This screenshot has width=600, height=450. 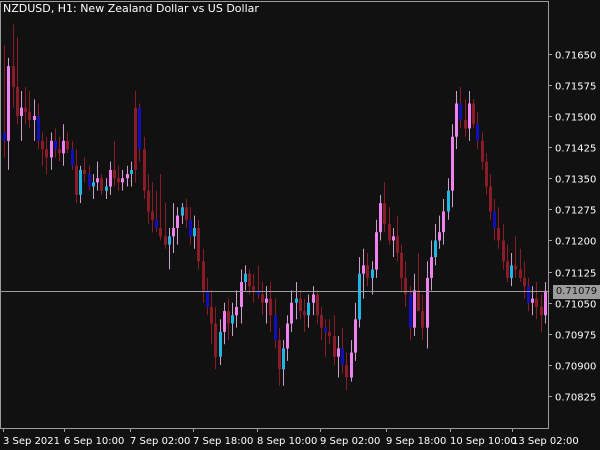 I want to click on time-tick-label: 9 Sep 18:00, so click(x=416, y=441).